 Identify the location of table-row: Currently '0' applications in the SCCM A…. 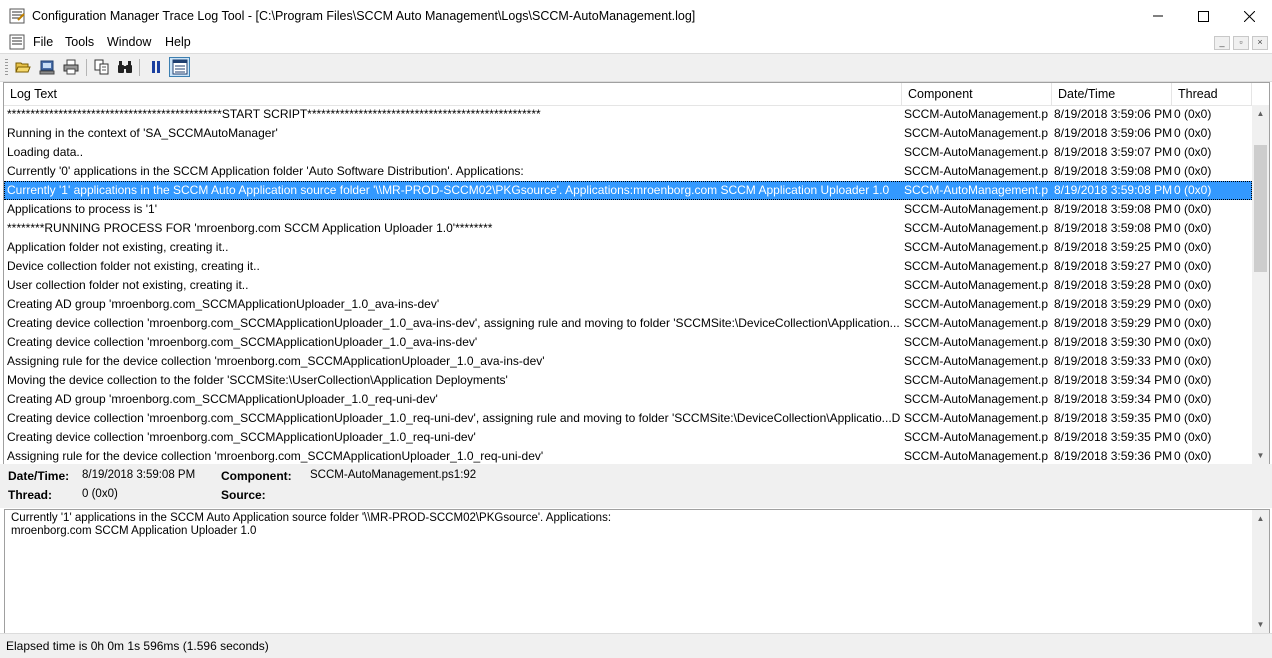
(628, 171).